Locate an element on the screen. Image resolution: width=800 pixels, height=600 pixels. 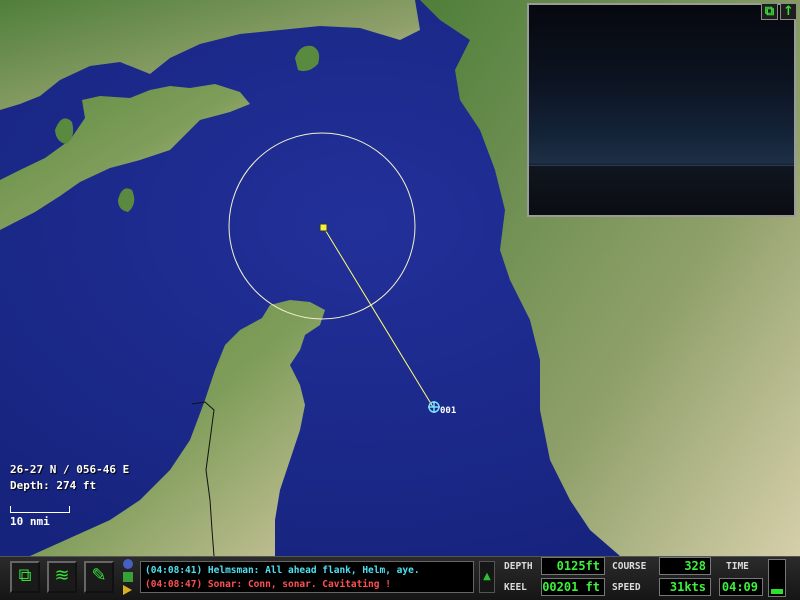
depth-value: 0125ft is located at coordinates (573, 566).